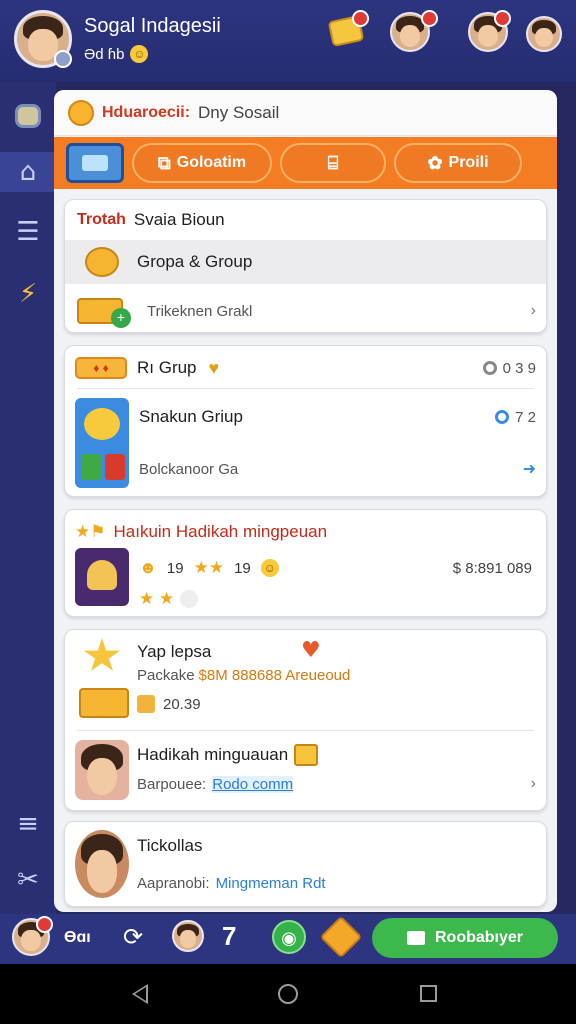 This screenshot has width=576, height=1024. What do you see at coordinates (209, 567) in the screenshot?
I see `star-icon: ★★` at bounding box center [209, 567].